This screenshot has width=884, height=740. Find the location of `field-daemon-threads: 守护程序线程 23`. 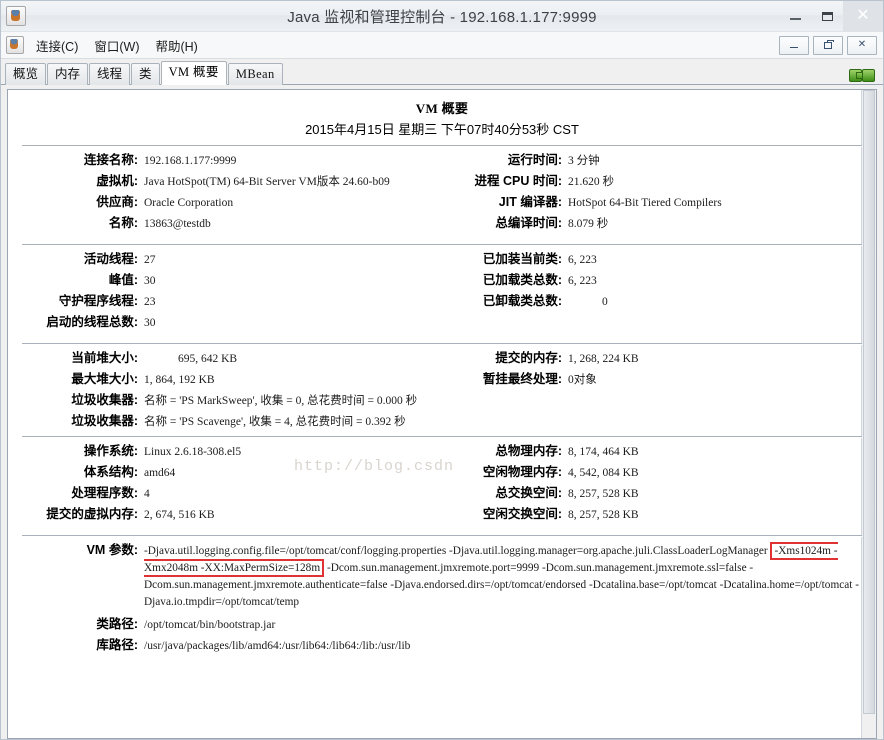

field-daemon-threads: 守护程序线程 23 is located at coordinates (231, 301).